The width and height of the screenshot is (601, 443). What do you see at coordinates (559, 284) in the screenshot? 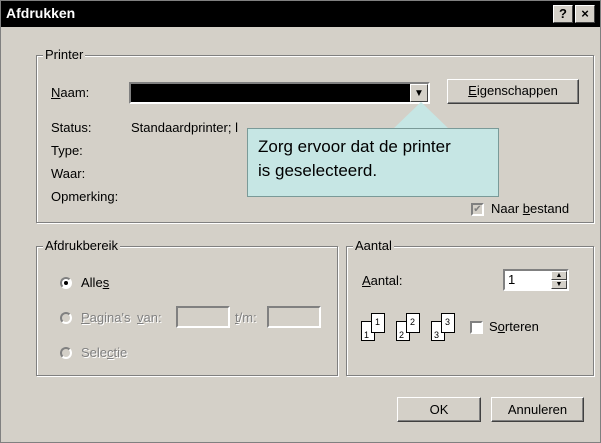
I see `spin-down-icon: ▼` at bounding box center [559, 284].